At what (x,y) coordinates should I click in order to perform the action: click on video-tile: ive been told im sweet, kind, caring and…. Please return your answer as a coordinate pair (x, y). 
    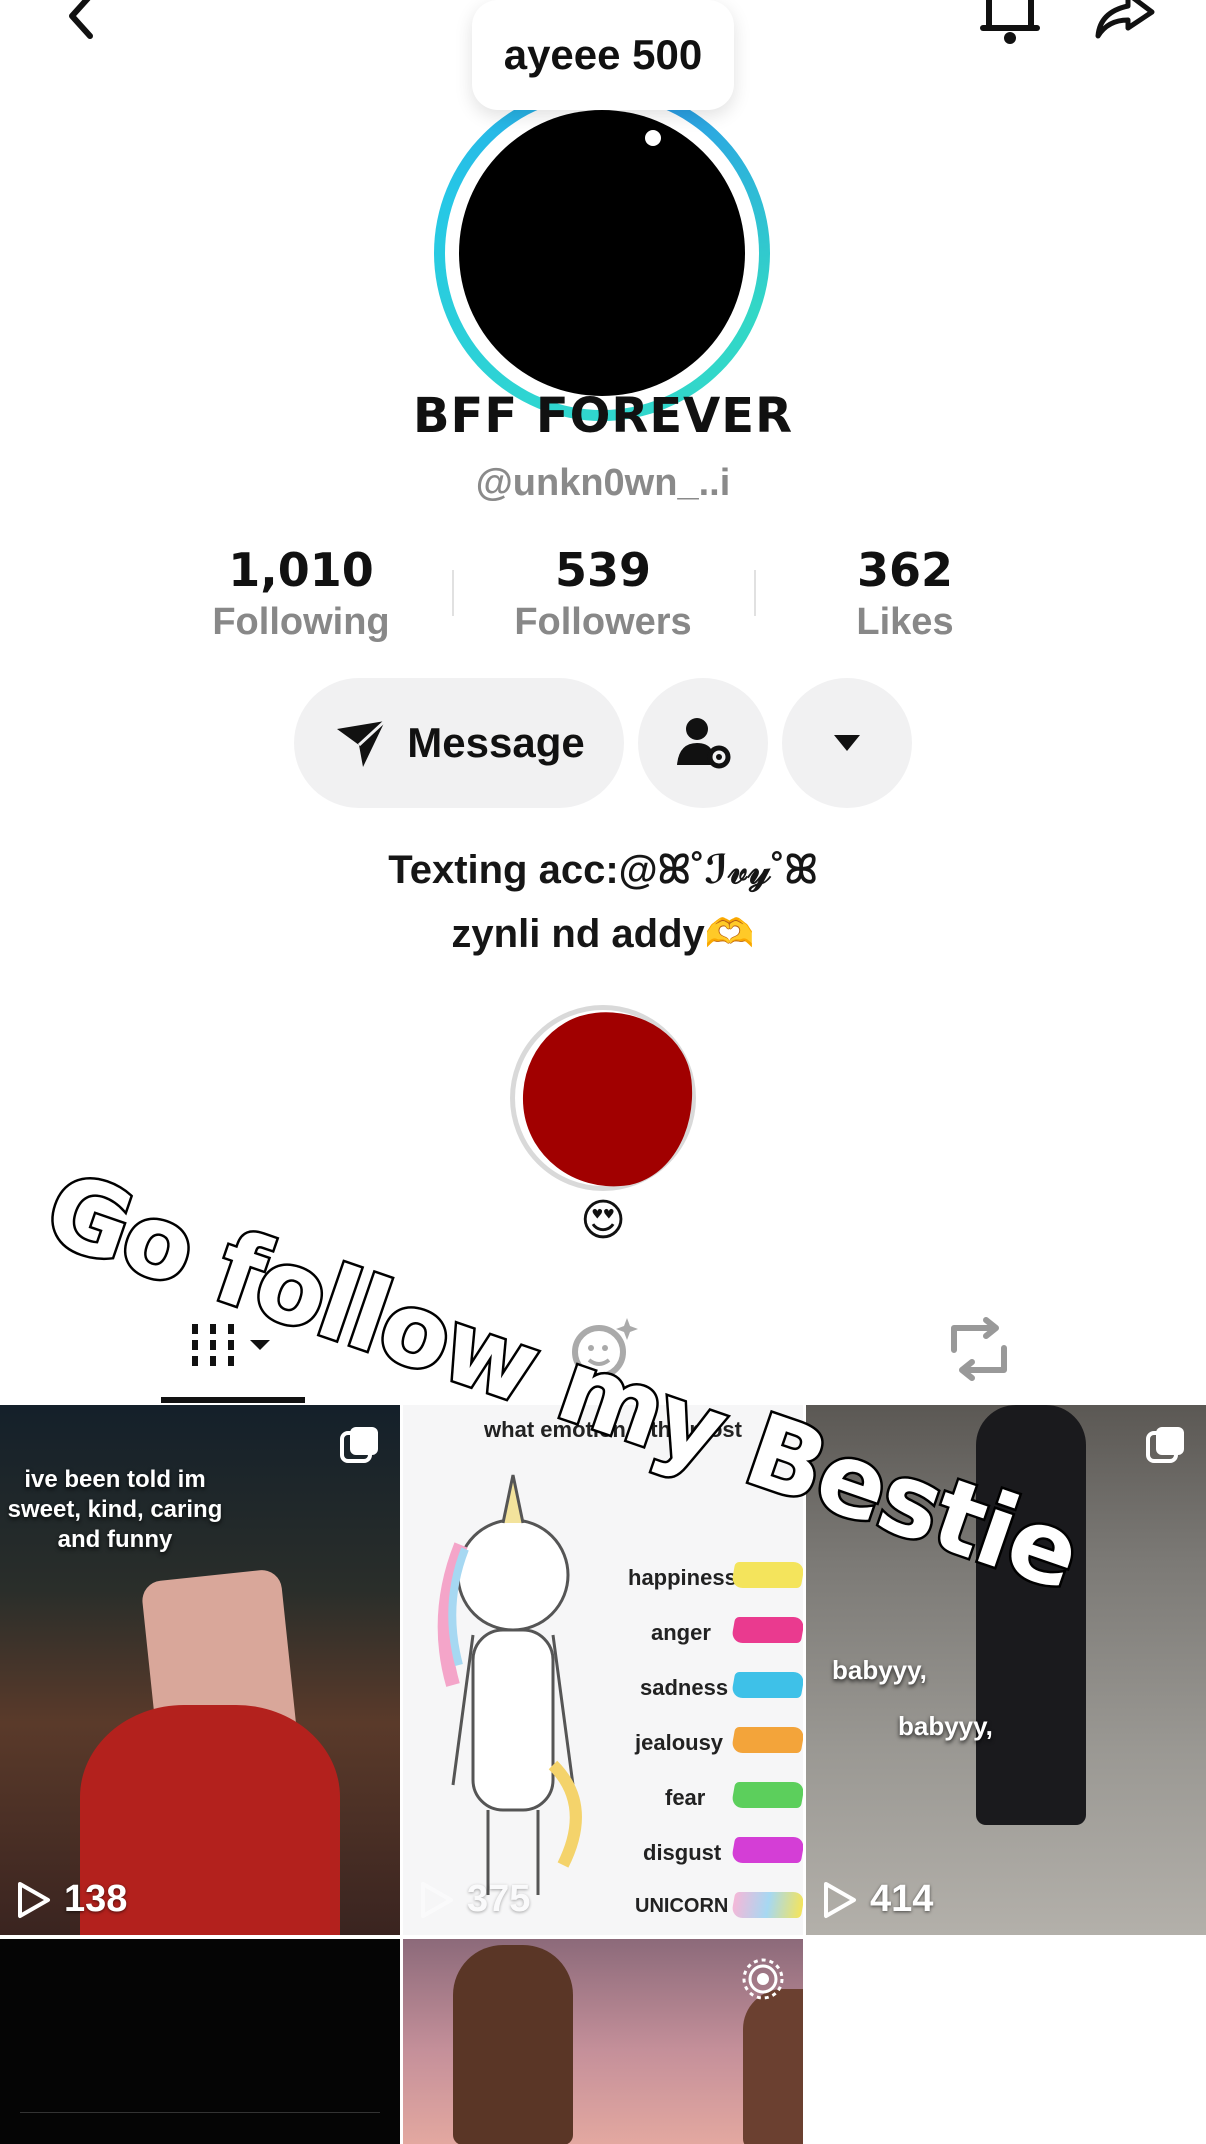
    Looking at the image, I should click on (200, 1670).